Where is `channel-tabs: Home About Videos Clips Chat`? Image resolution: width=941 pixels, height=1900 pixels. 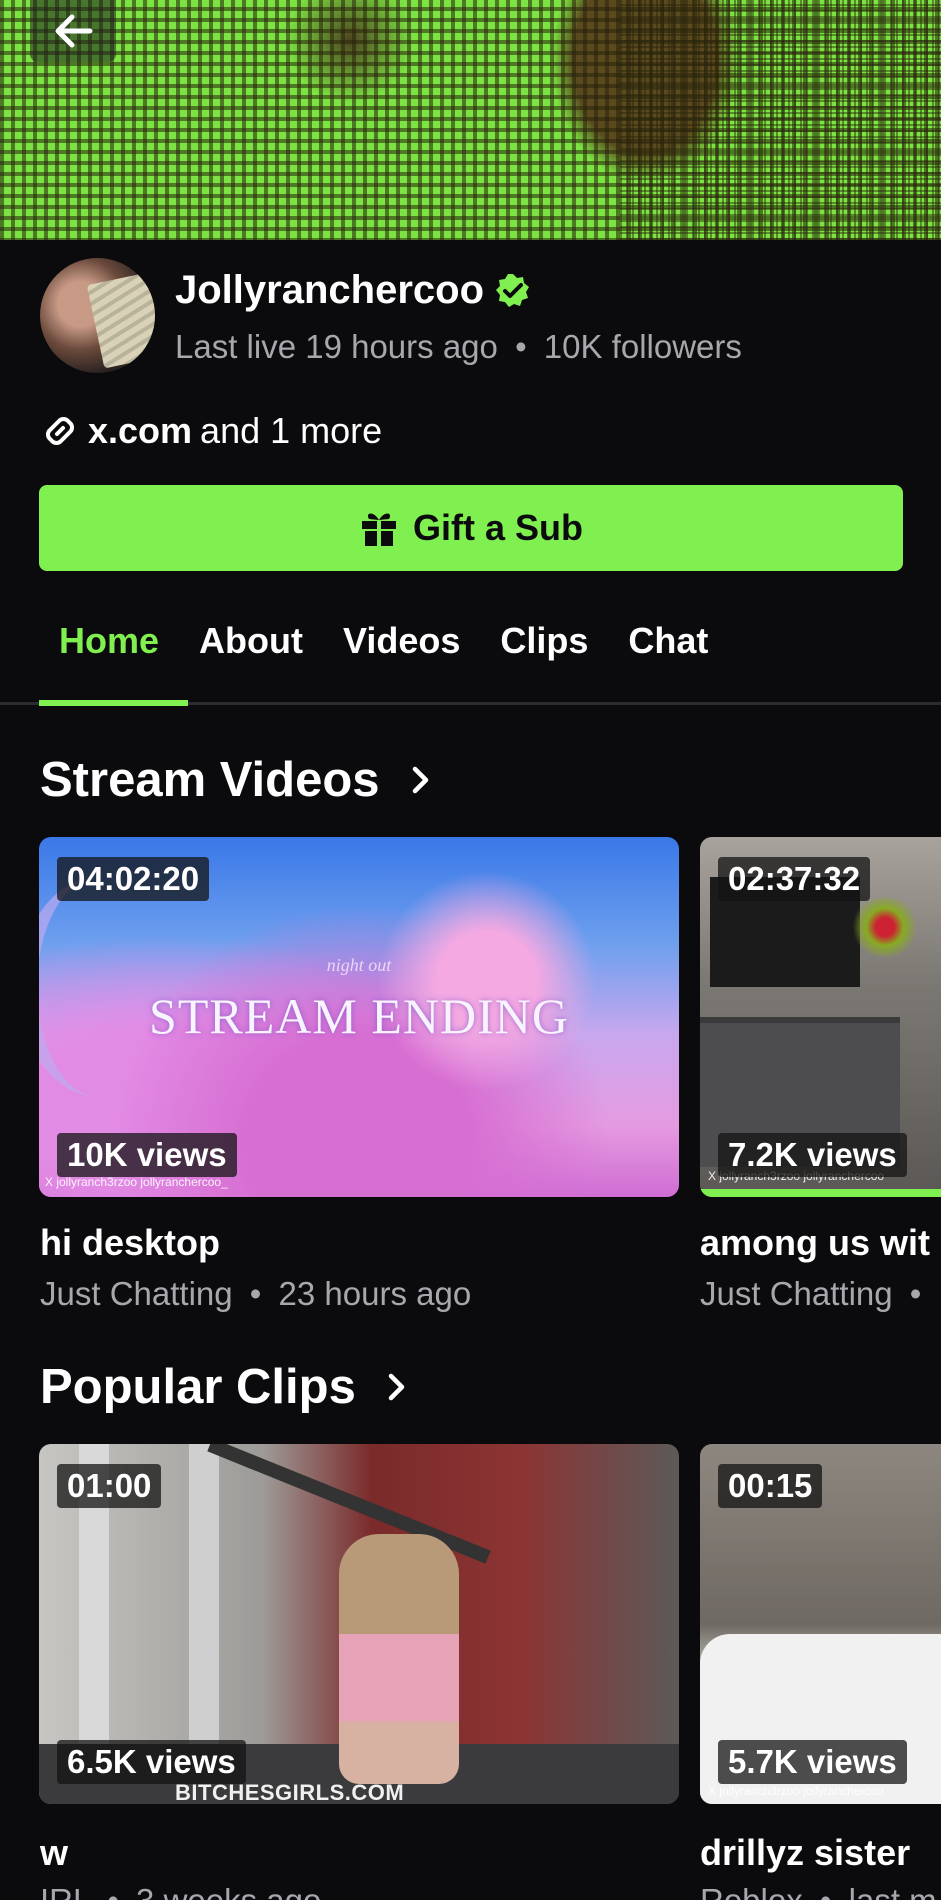
channel-tabs: Home About Videos Clips Chat is located at coordinates (394, 650).